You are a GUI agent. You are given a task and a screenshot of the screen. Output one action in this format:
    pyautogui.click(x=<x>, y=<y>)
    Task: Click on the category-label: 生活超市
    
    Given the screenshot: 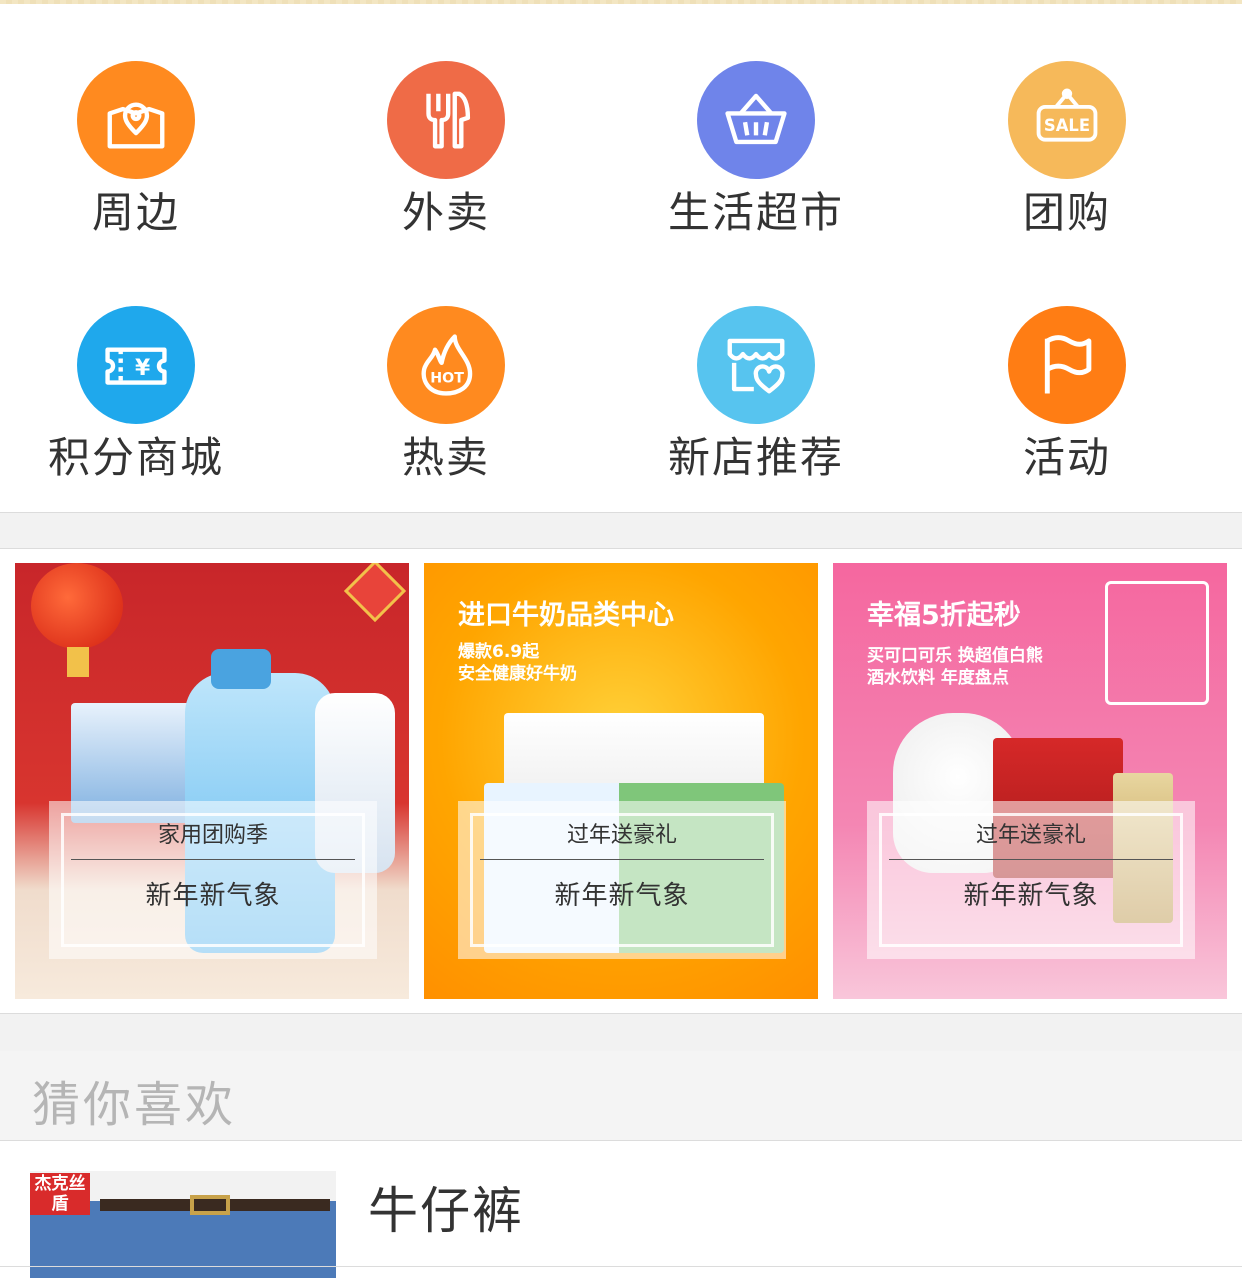 What is the action you would take?
    pyautogui.click(x=755, y=212)
    